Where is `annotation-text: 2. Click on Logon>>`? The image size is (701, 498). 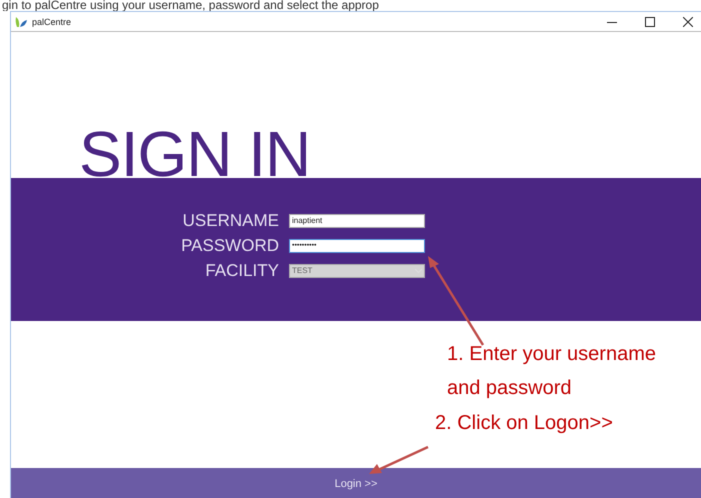
annotation-text: 2. Click on Logon>> is located at coordinates (524, 423).